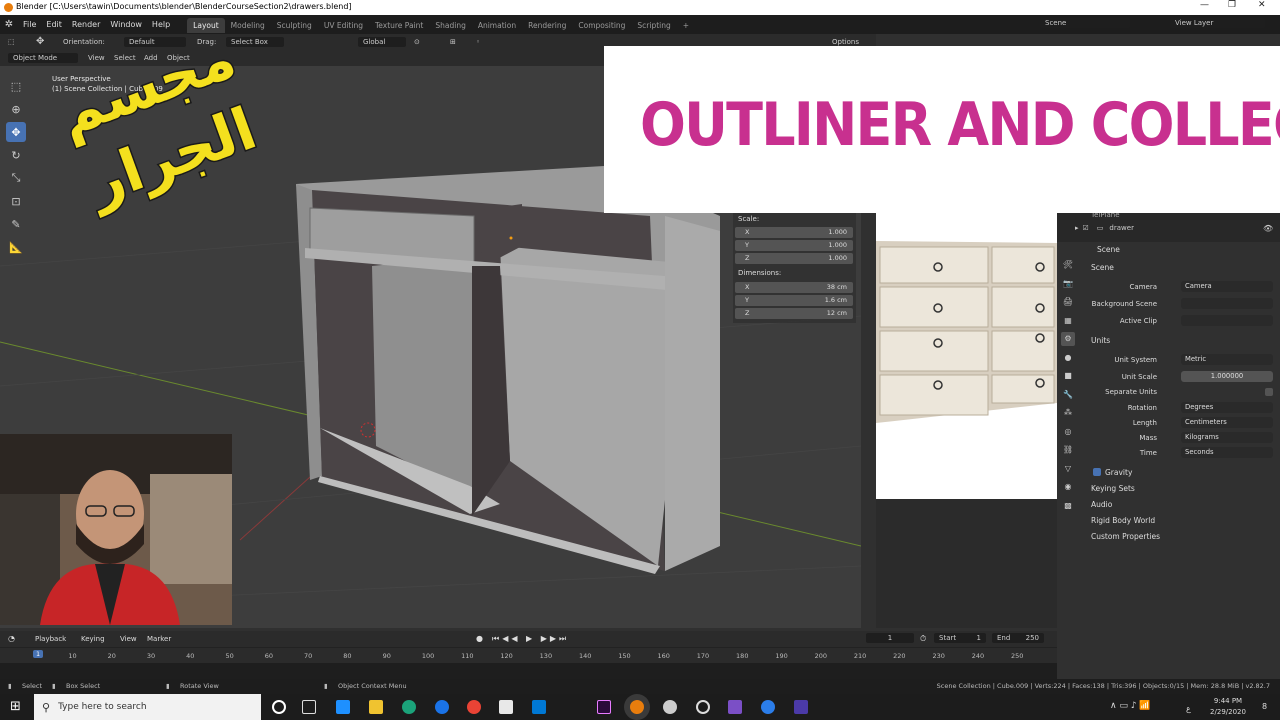  What do you see at coordinates (96, 58) in the screenshot?
I see `menu-view: View` at bounding box center [96, 58].